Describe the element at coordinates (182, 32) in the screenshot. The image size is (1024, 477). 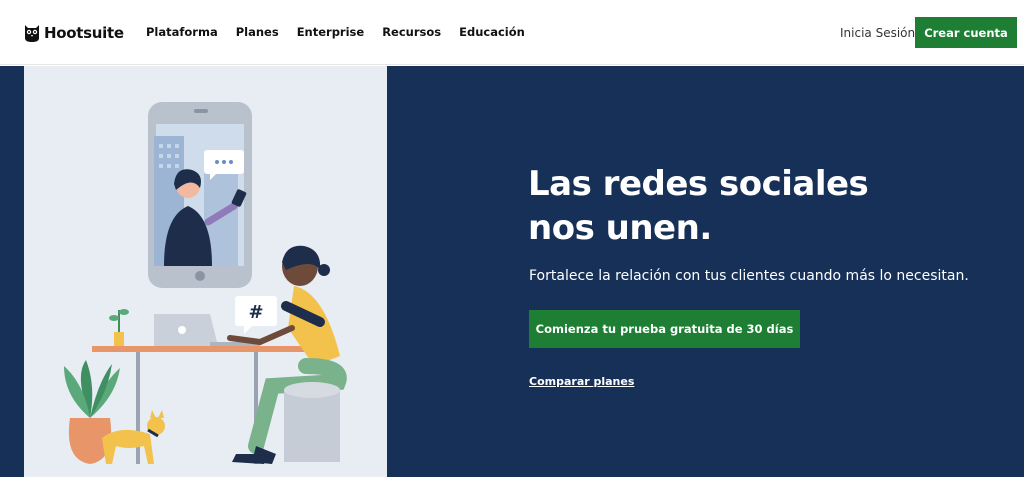
I see `nav-item-plataforma: Plataforma` at that location.